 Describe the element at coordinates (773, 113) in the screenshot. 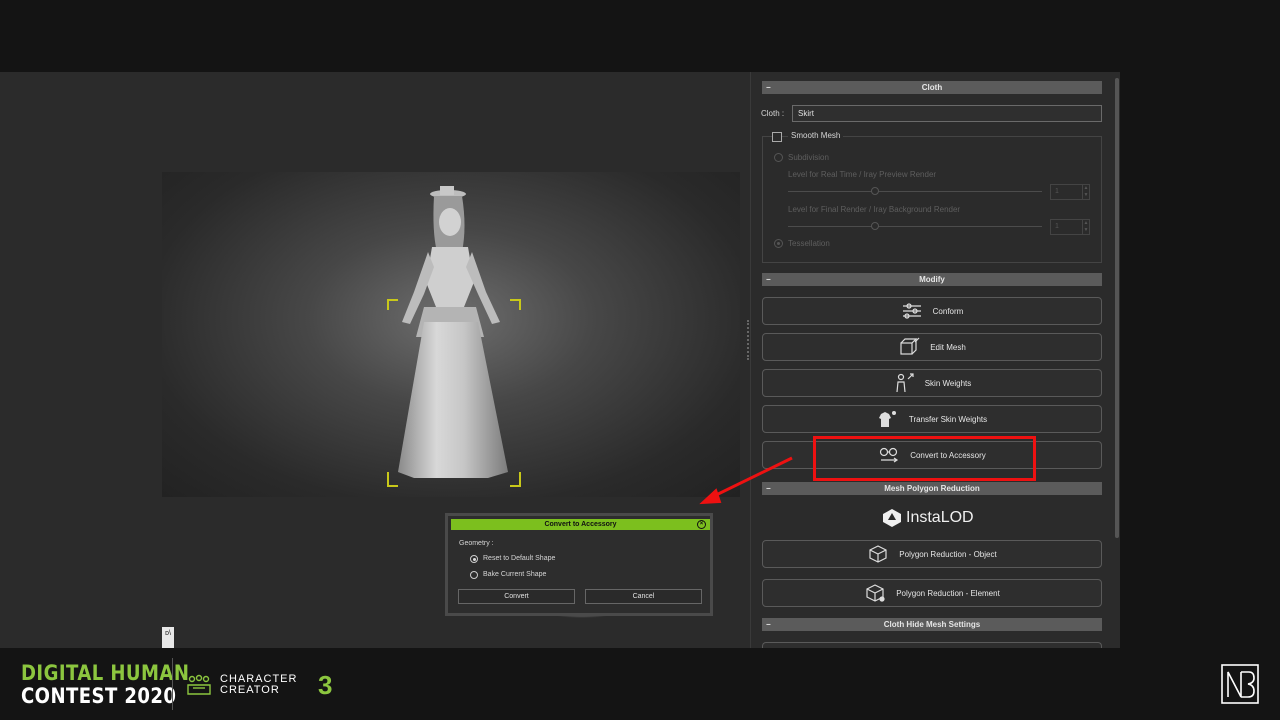

I see `cloth-label: Cloth :` at that location.